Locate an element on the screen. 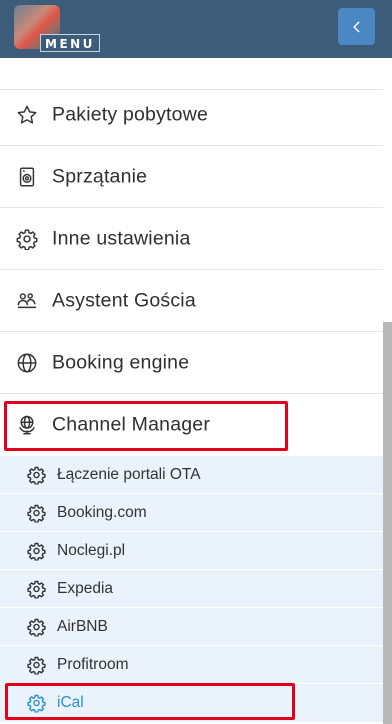  globe-icon is located at coordinates (27, 363).